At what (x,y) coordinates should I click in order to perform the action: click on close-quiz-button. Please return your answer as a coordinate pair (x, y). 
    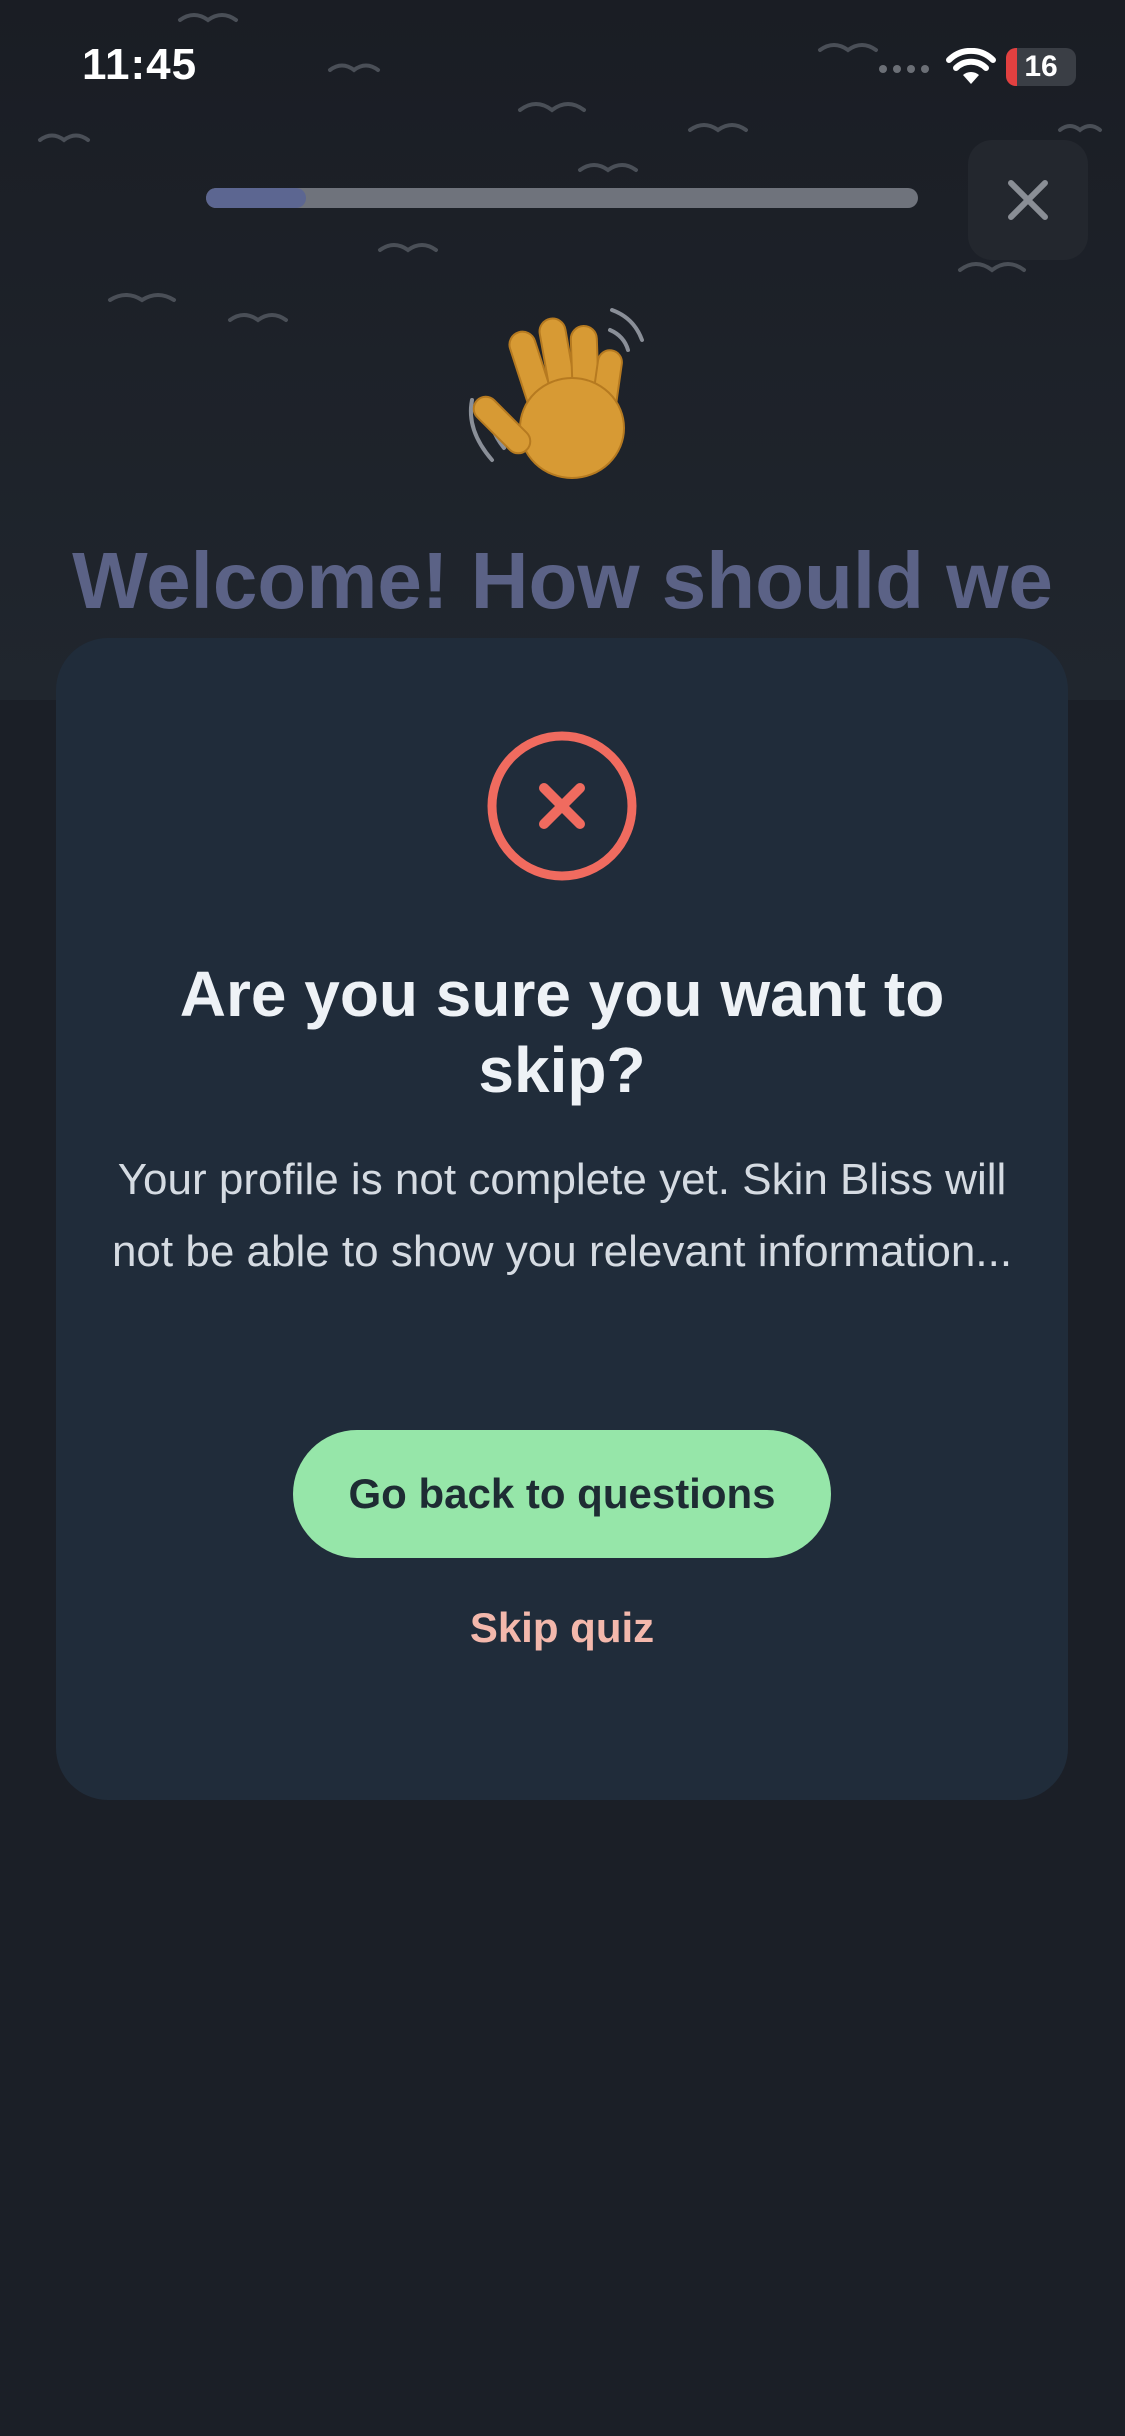
    Looking at the image, I should click on (1028, 200).